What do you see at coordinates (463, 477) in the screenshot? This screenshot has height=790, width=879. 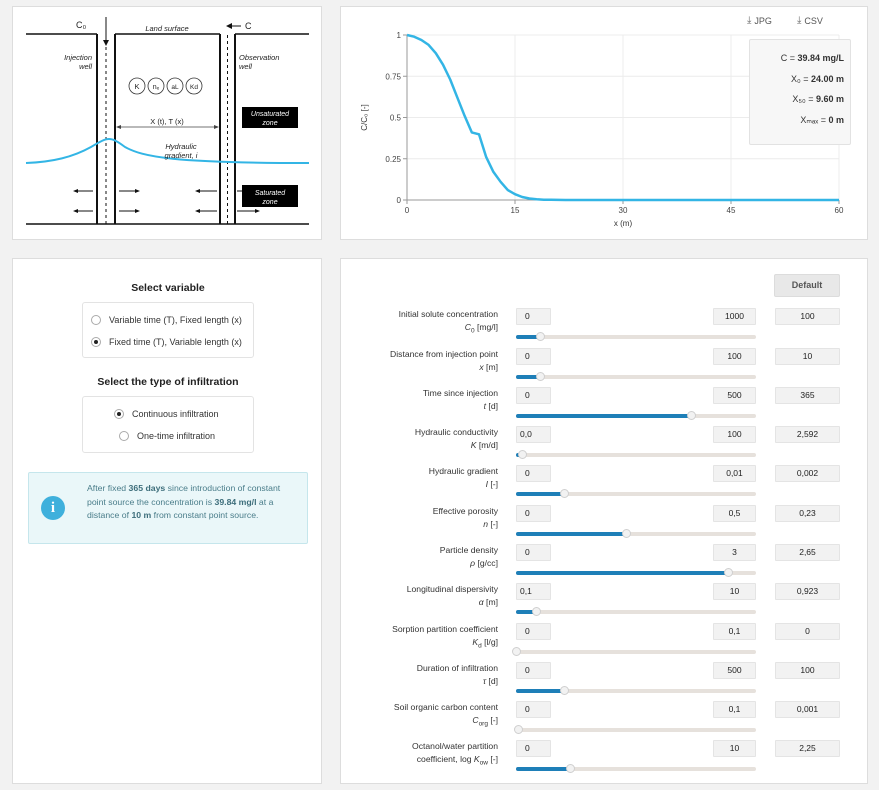 I see `param-label: Hydraulic gradient I [-]` at bounding box center [463, 477].